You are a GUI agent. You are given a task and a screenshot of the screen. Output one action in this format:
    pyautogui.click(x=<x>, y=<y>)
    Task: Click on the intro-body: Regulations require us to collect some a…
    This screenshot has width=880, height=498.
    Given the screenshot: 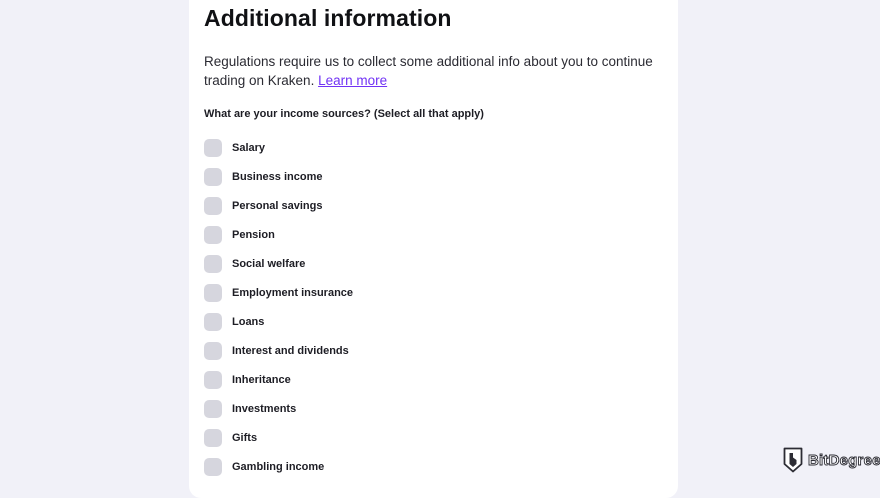 What is the action you would take?
    pyautogui.click(x=428, y=71)
    